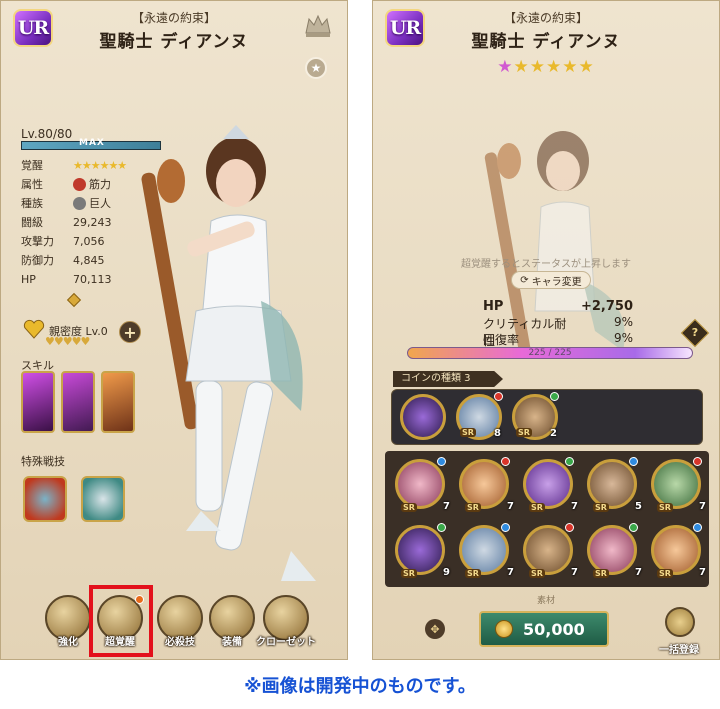  Describe the element at coordinates (92, 279) in the screenshot. I see `stat-value: 70,113` at that location.